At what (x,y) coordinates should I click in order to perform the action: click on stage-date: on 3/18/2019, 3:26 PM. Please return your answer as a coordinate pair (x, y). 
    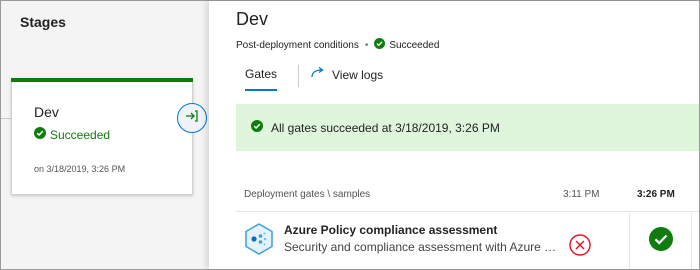
    Looking at the image, I should click on (80, 169).